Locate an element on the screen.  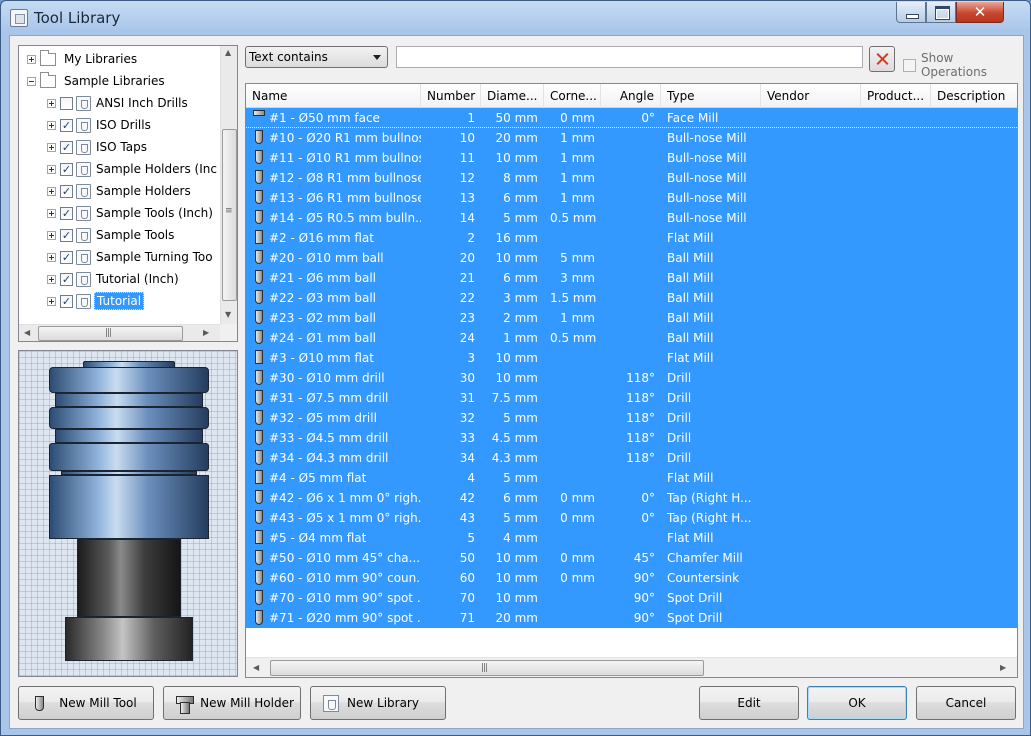
table-row: #22 - Ø3 mm ball 22 3 mm 1.5 mm Ball Mill is located at coordinates (631, 298).